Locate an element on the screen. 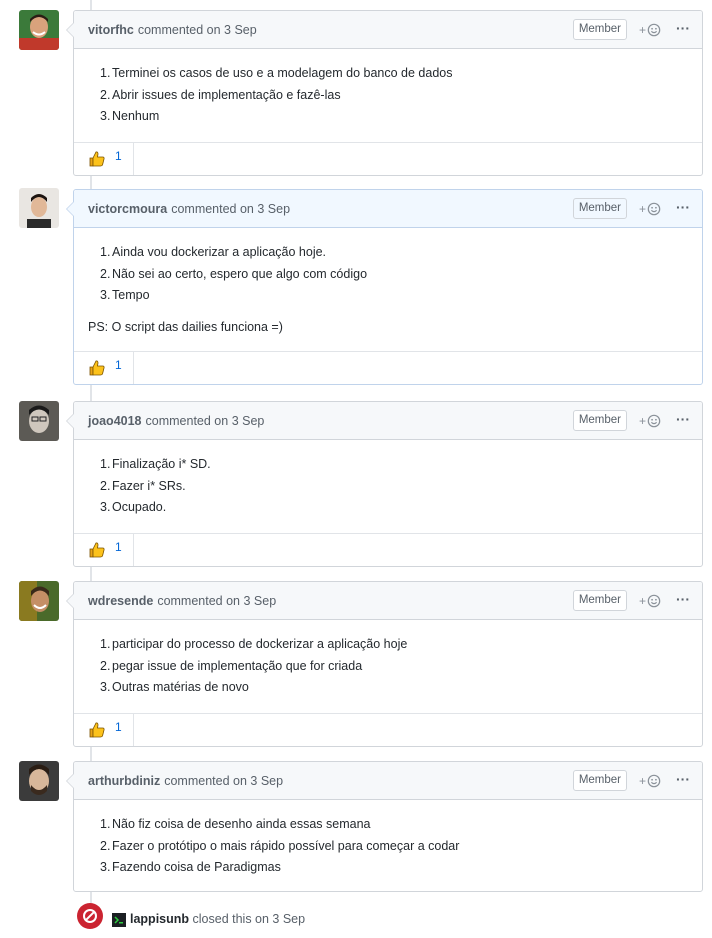 The image size is (712, 938). list-item: 3. Tempo is located at coordinates (125, 295).